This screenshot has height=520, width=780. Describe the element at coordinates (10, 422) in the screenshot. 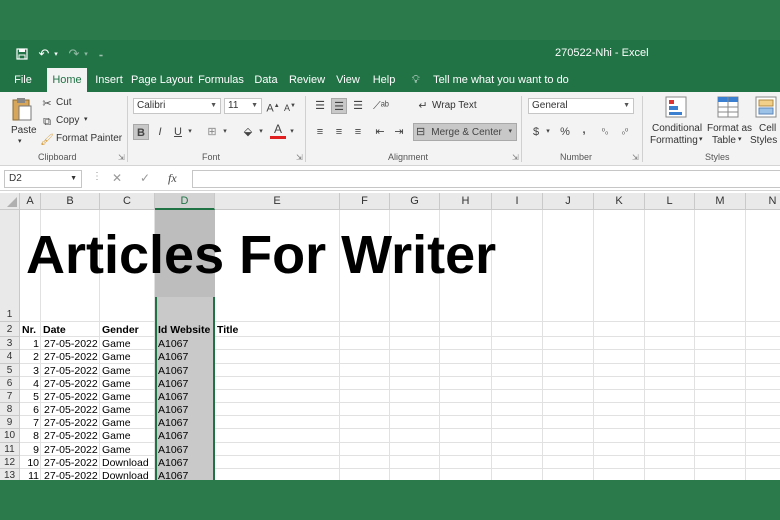

I see `row-header-9: 9` at that location.